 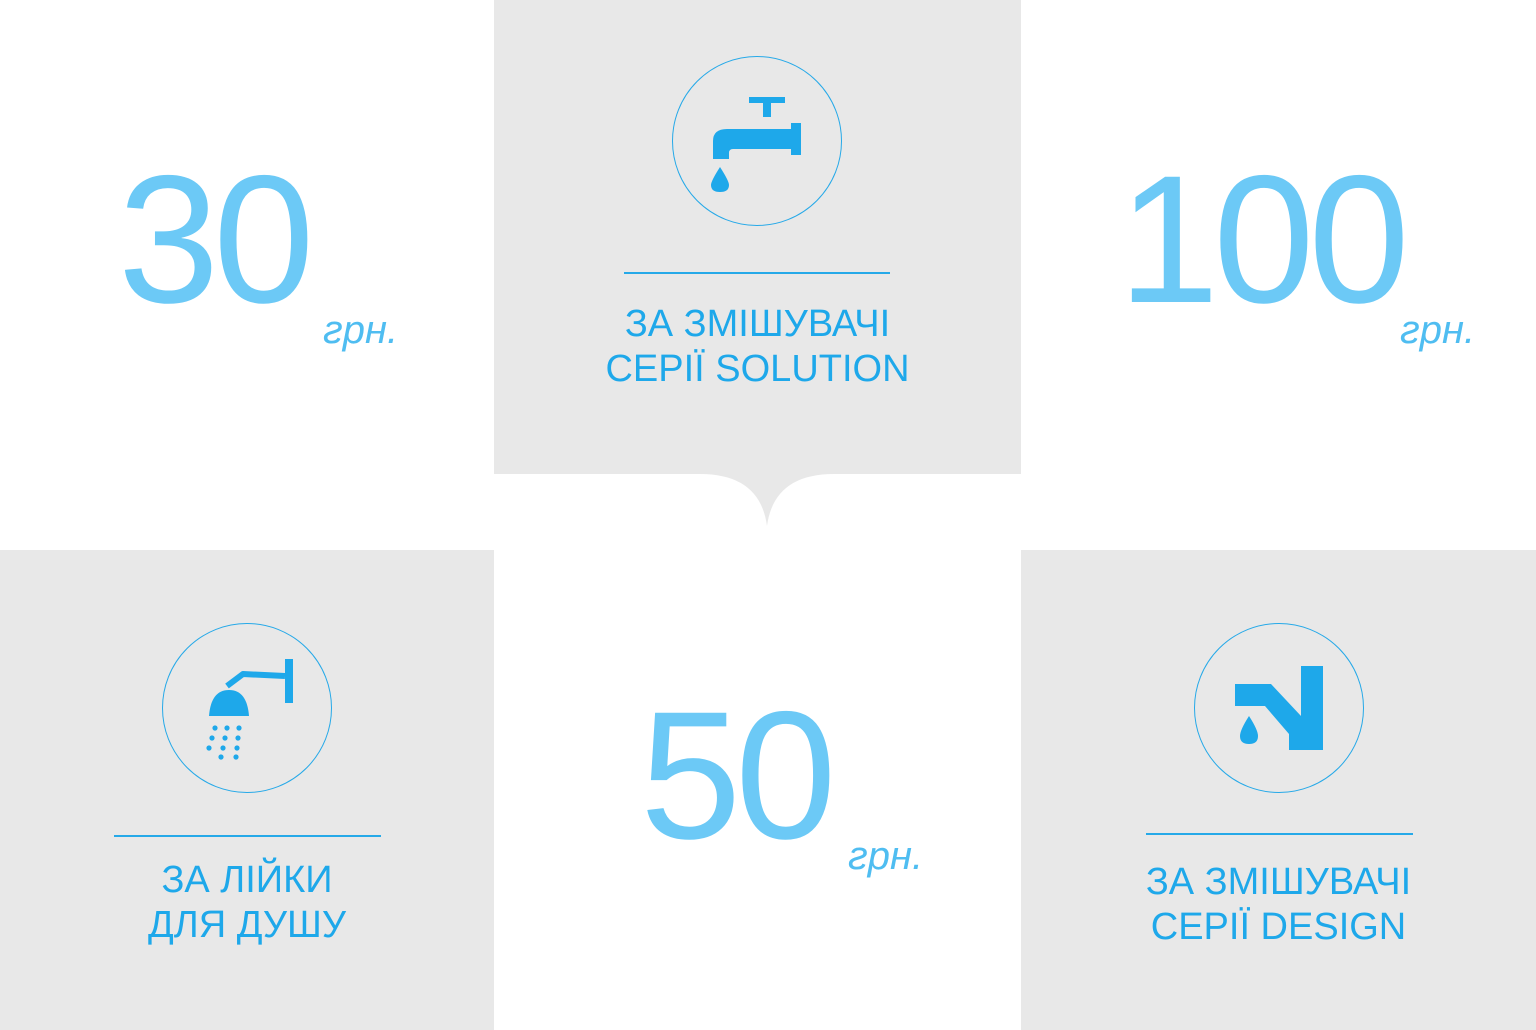 What do you see at coordinates (757, 347) in the screenshot?
I see `solution-mixers-label: ЗА ЗМІШУВАЧІ СЕРІЇ SOLUTION` at bounding box center [757, 347].